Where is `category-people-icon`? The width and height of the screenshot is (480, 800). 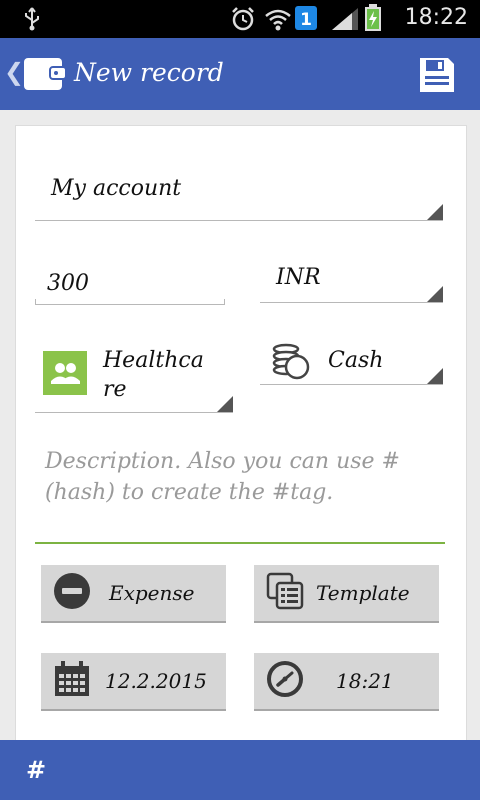 category-people-icon is located at coordinates (65, 375).